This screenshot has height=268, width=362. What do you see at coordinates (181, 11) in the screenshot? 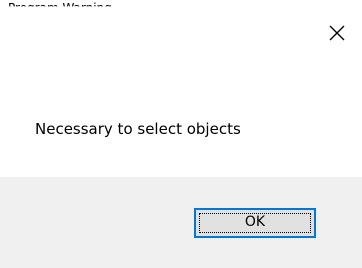
I see `title-bar: Program Warning` at bounding box center [181, 11].